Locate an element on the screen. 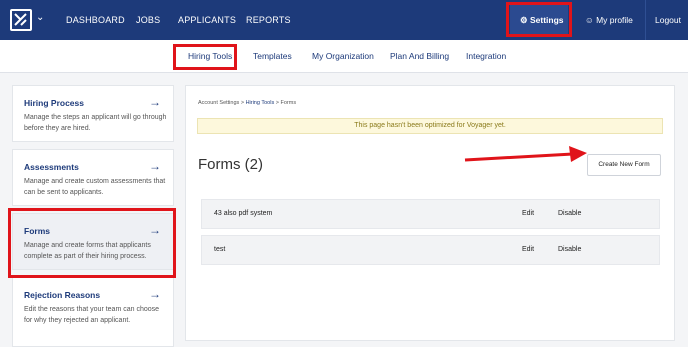  form-name: 43 also pdf system is located at coordinates (243, 213).